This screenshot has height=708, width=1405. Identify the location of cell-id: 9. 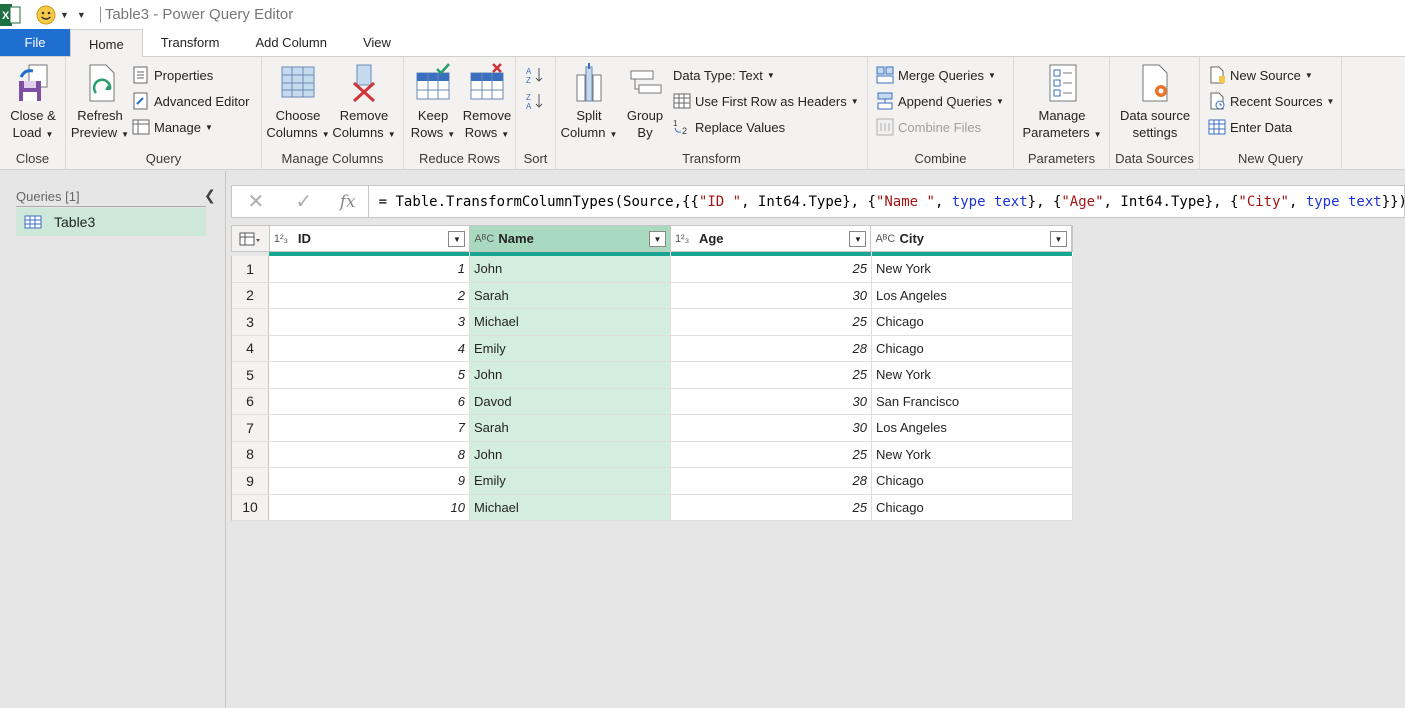
(369, 481).